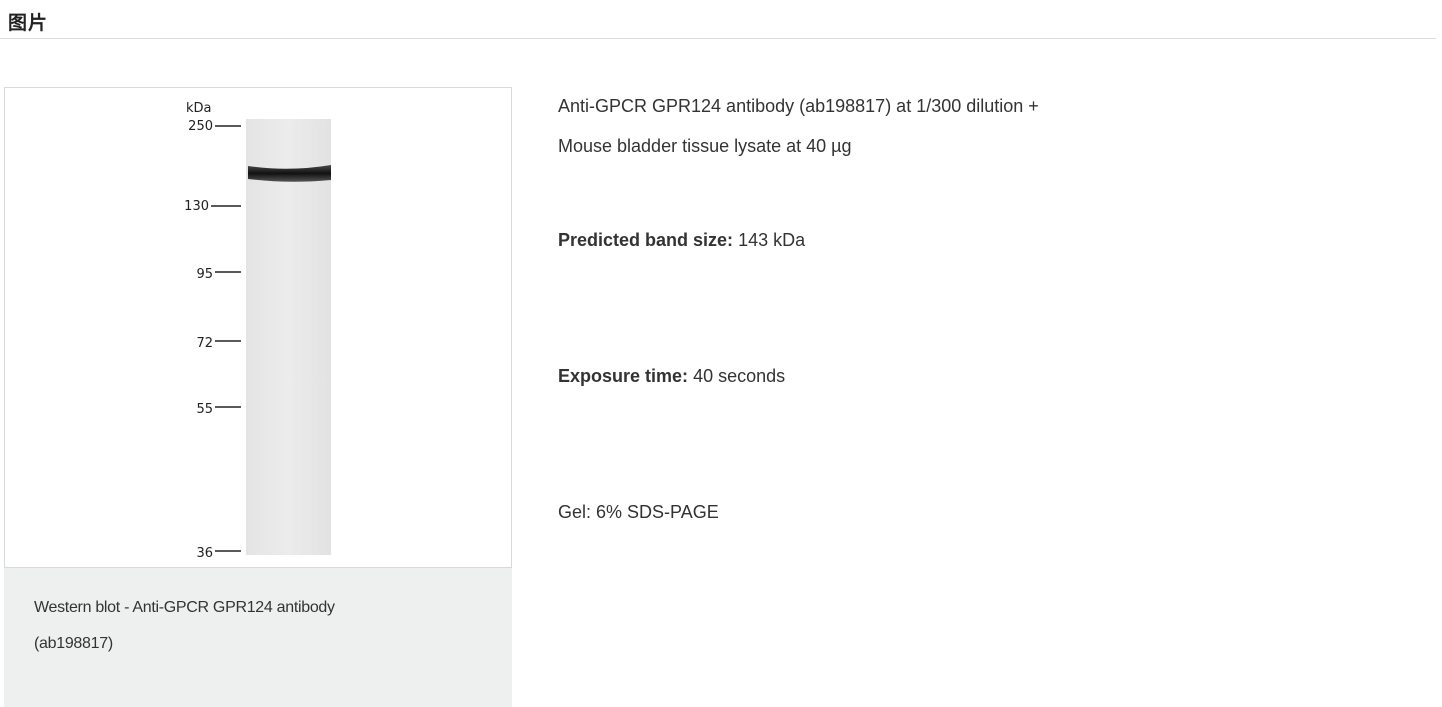  I want to click on band-size-value: 143 kDa, so click(772, 240).